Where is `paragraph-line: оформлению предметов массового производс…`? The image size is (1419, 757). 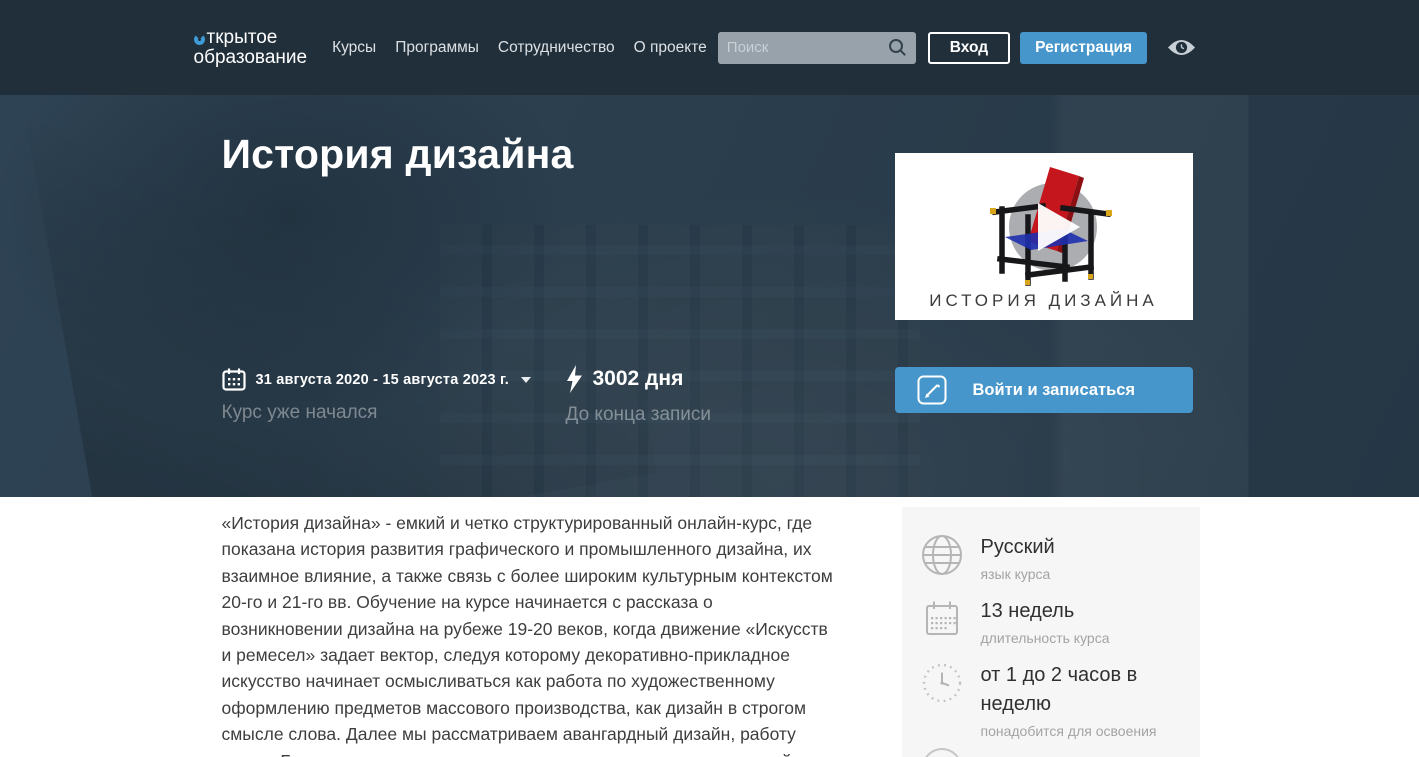
paragraph-line: оформлению предметов массового производс… is located at coordinates (514, 707).